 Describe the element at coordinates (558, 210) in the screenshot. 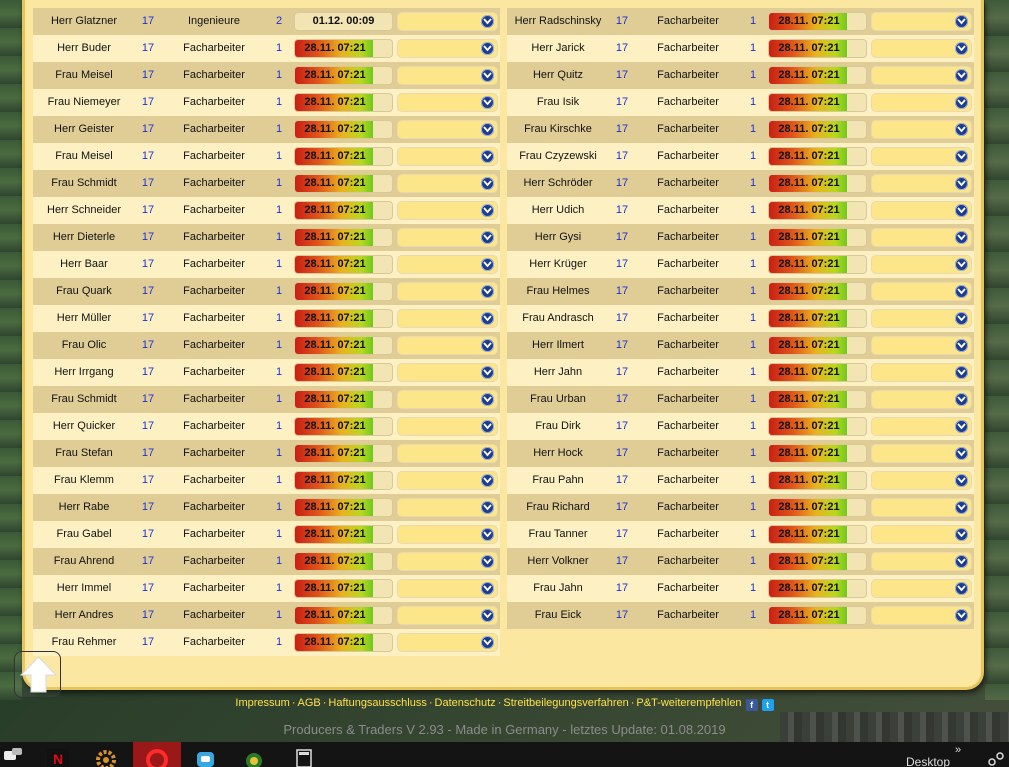

I see `employee-name: Herr Udich` at that location.